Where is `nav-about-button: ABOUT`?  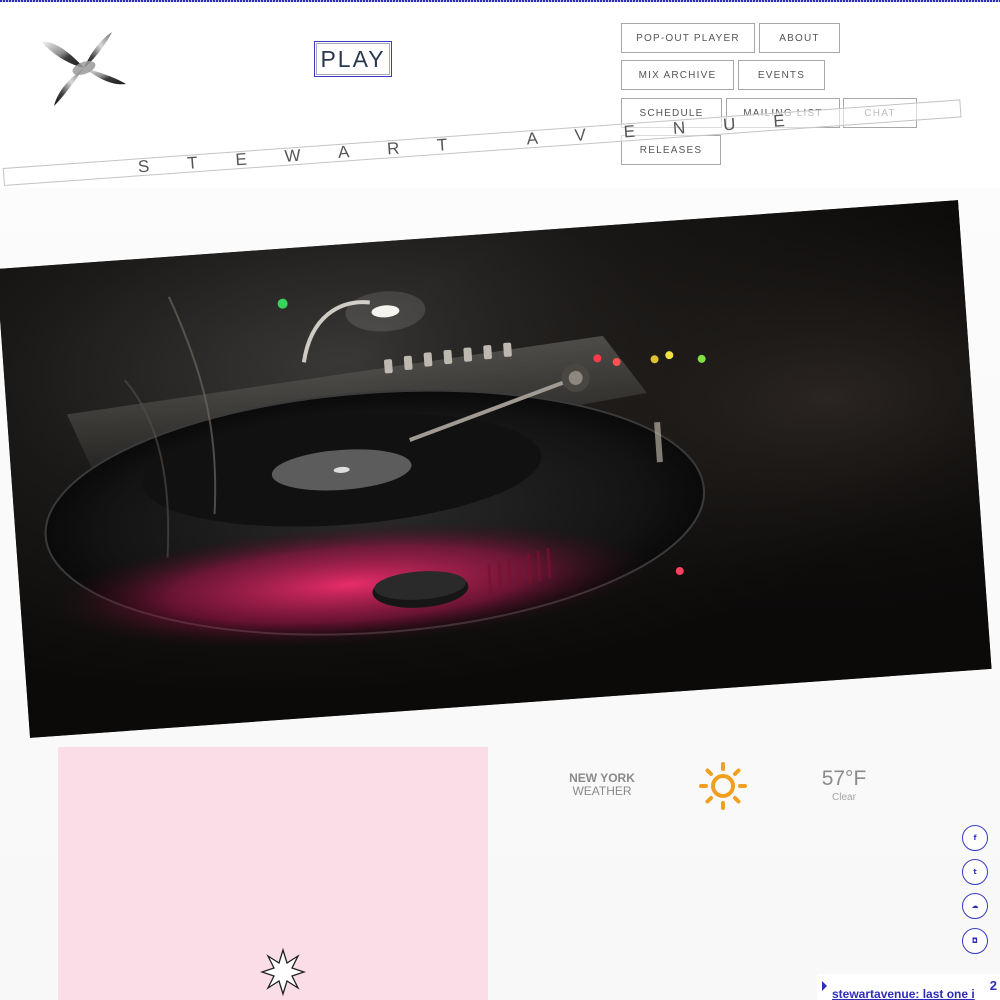 nav-about-button: ABOUT is located at coordinates (799, 38).